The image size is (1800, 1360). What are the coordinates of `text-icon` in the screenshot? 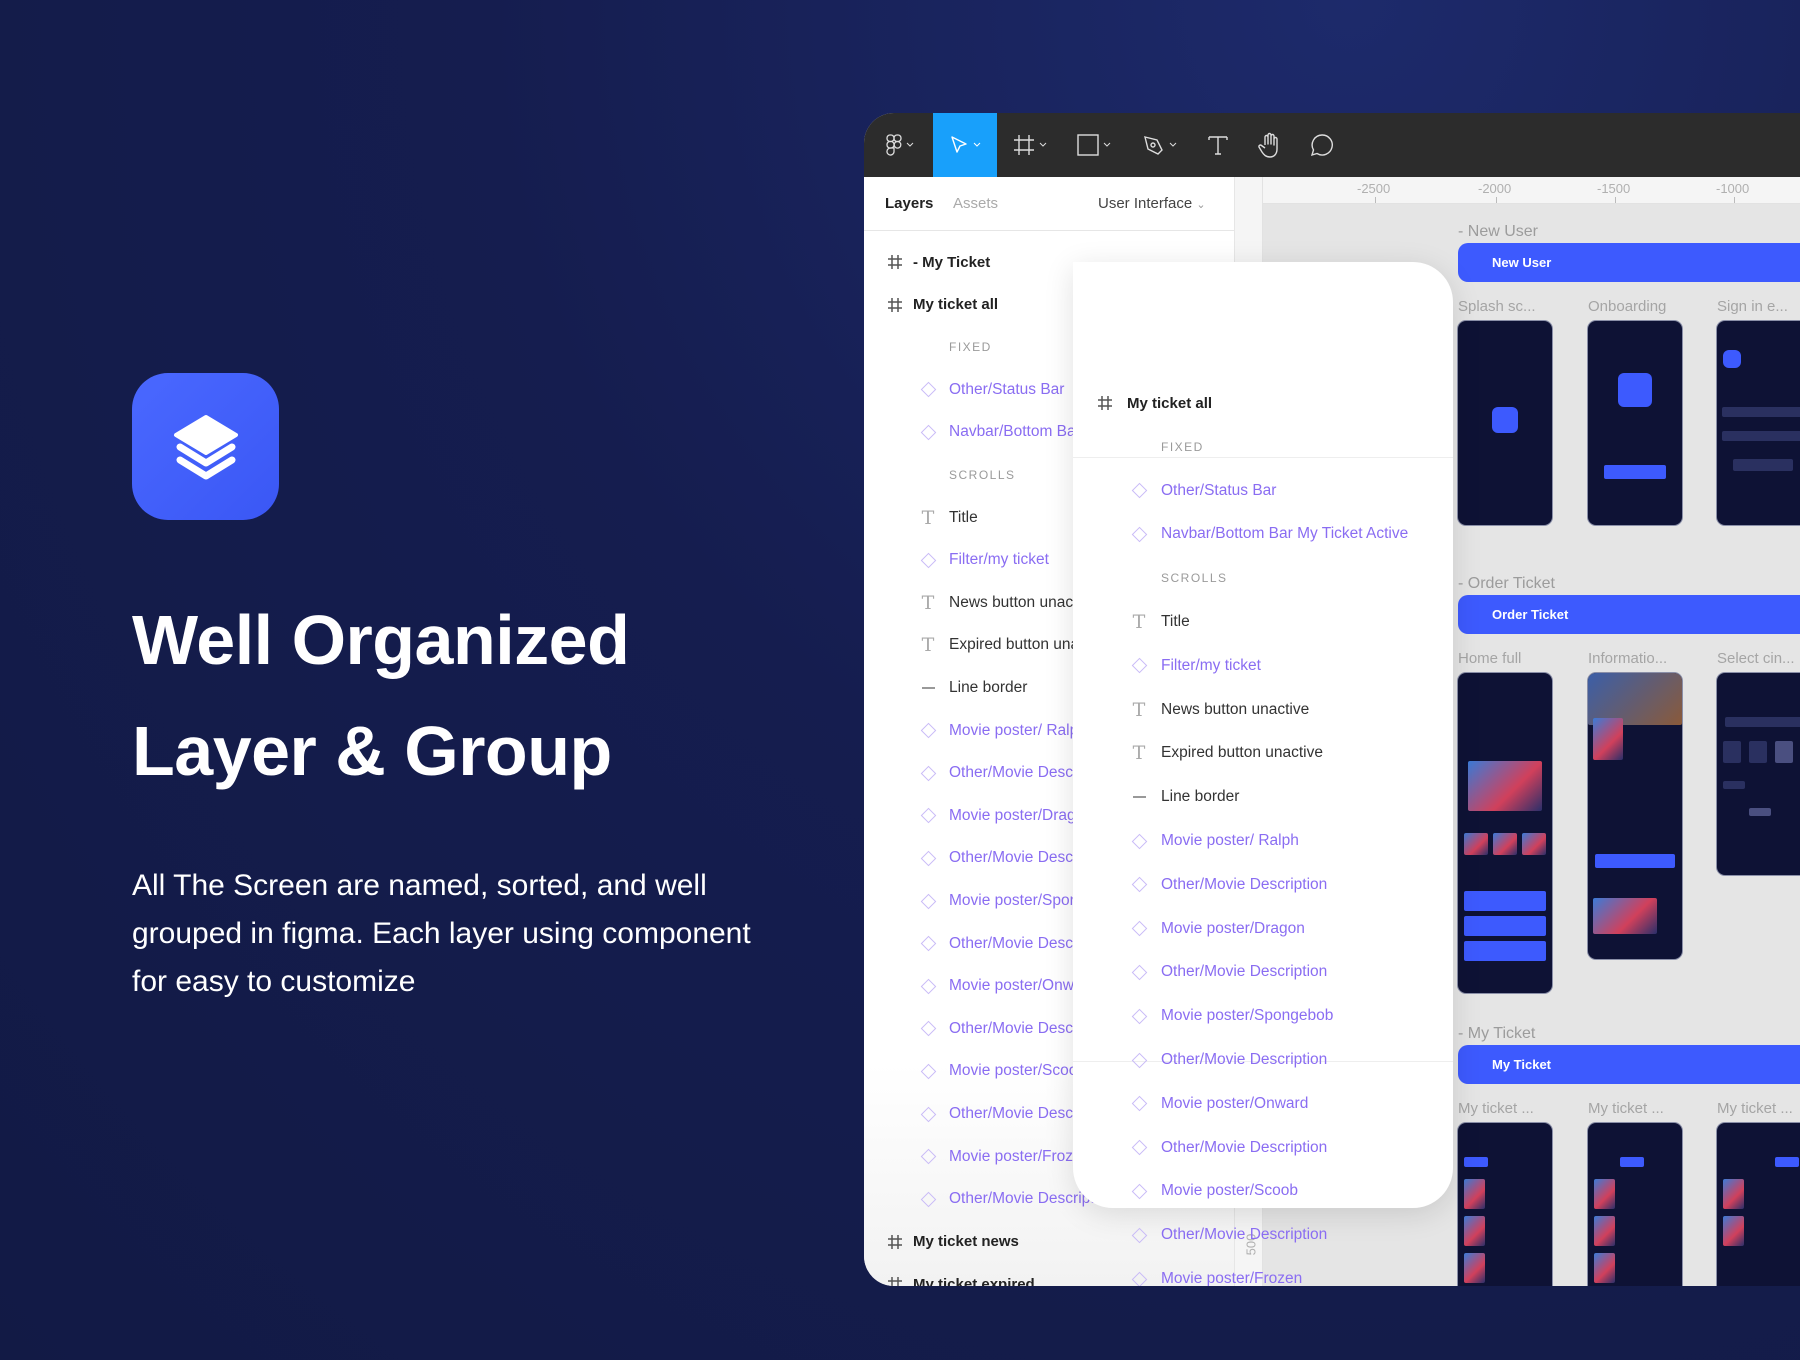 It's located at (1218, 145).